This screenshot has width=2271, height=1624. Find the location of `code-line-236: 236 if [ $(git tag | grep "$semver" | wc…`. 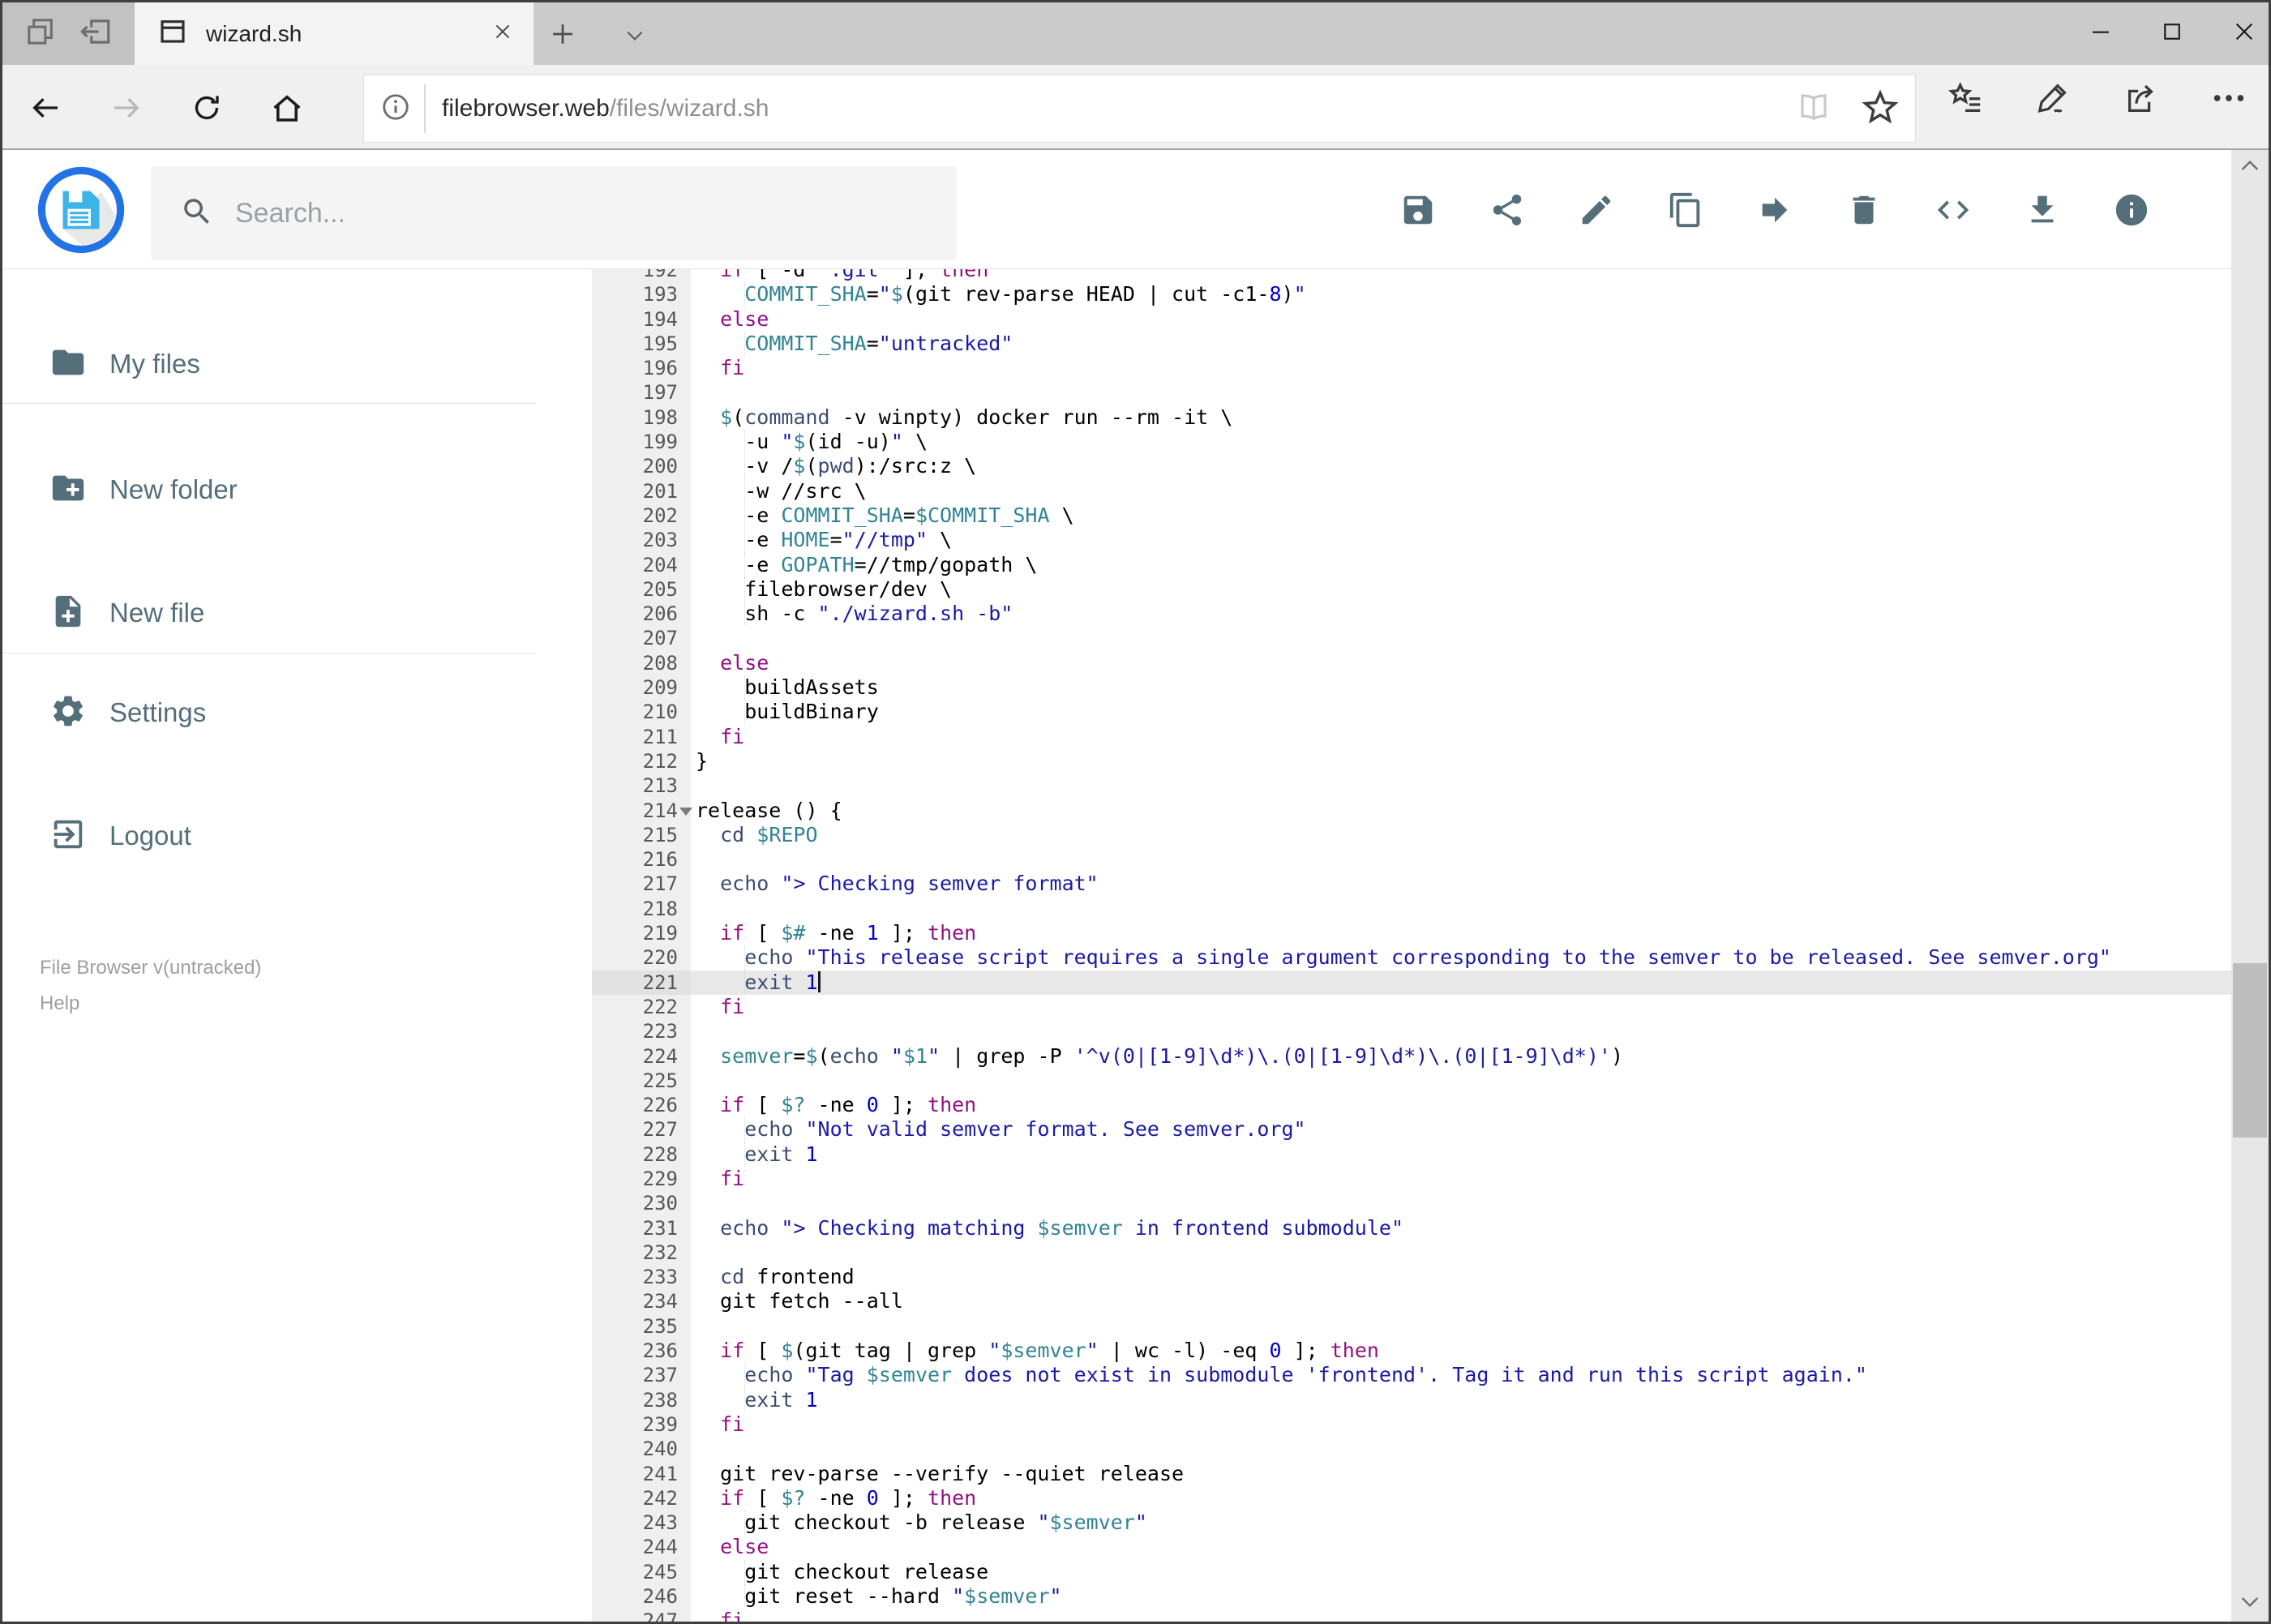

code-line-236: 236 if [ $(git tag | grep "$semver" | wc… is located at coordinates (1411, 1351).